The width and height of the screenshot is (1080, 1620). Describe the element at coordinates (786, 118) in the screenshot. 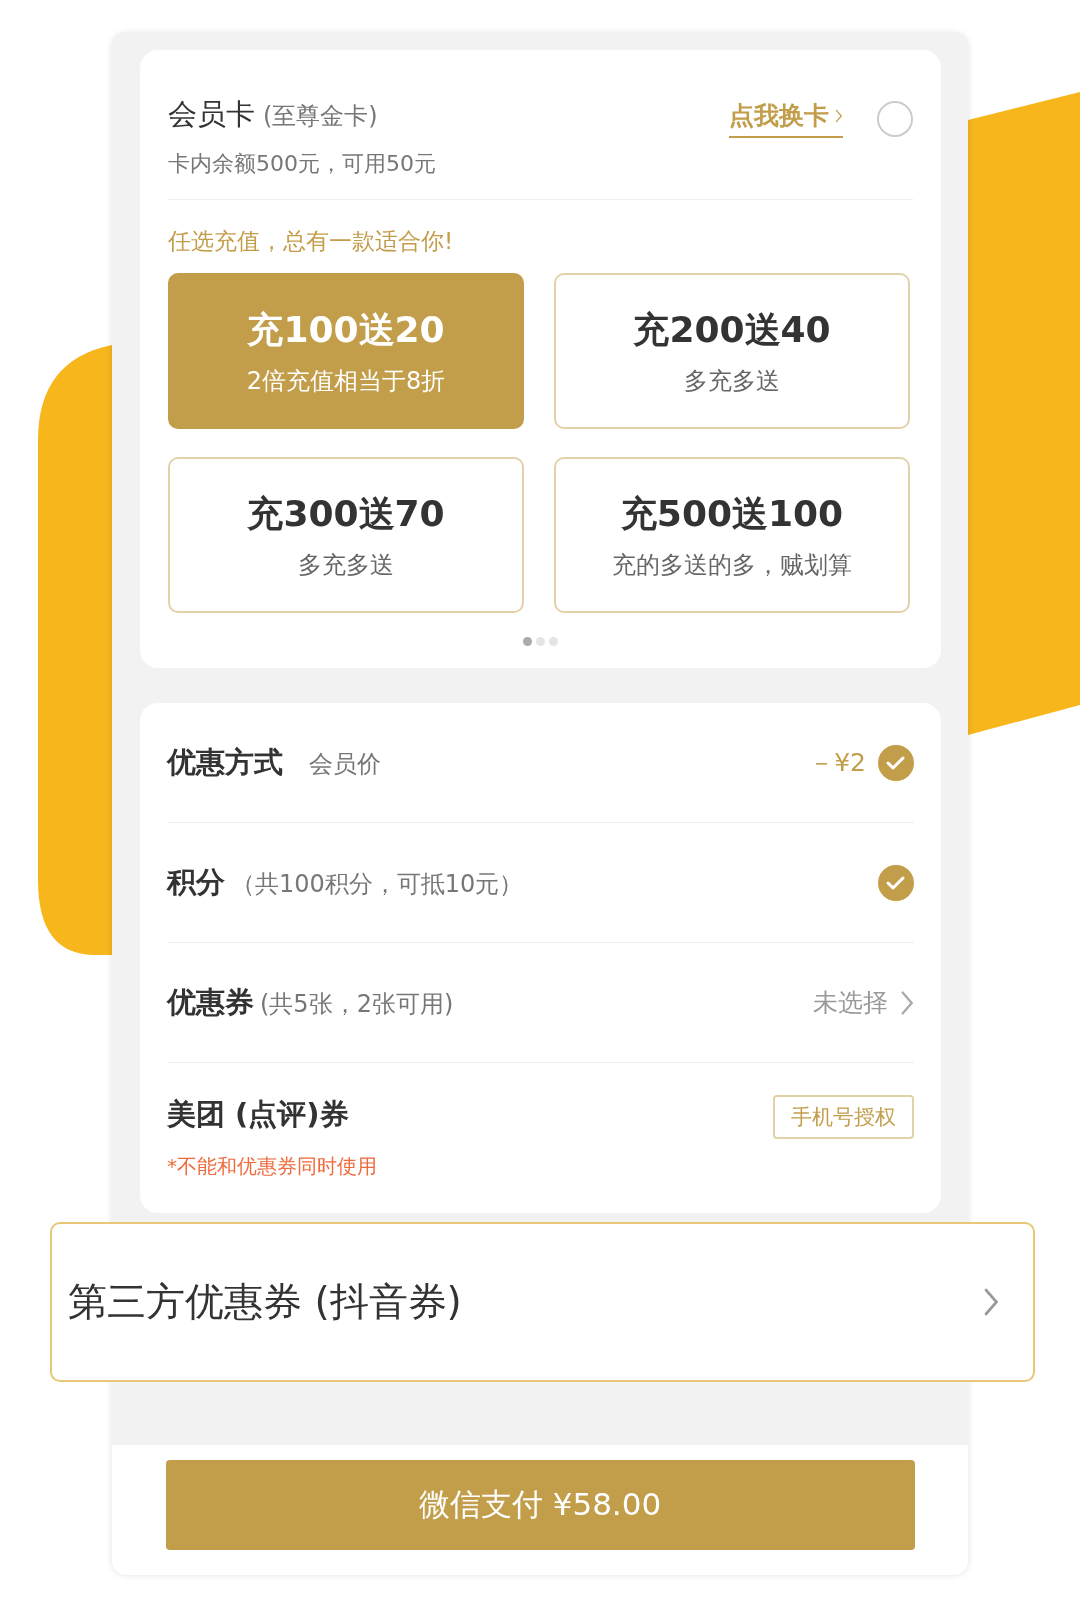

I see `switch-card-link: 点我换卡` at that location.